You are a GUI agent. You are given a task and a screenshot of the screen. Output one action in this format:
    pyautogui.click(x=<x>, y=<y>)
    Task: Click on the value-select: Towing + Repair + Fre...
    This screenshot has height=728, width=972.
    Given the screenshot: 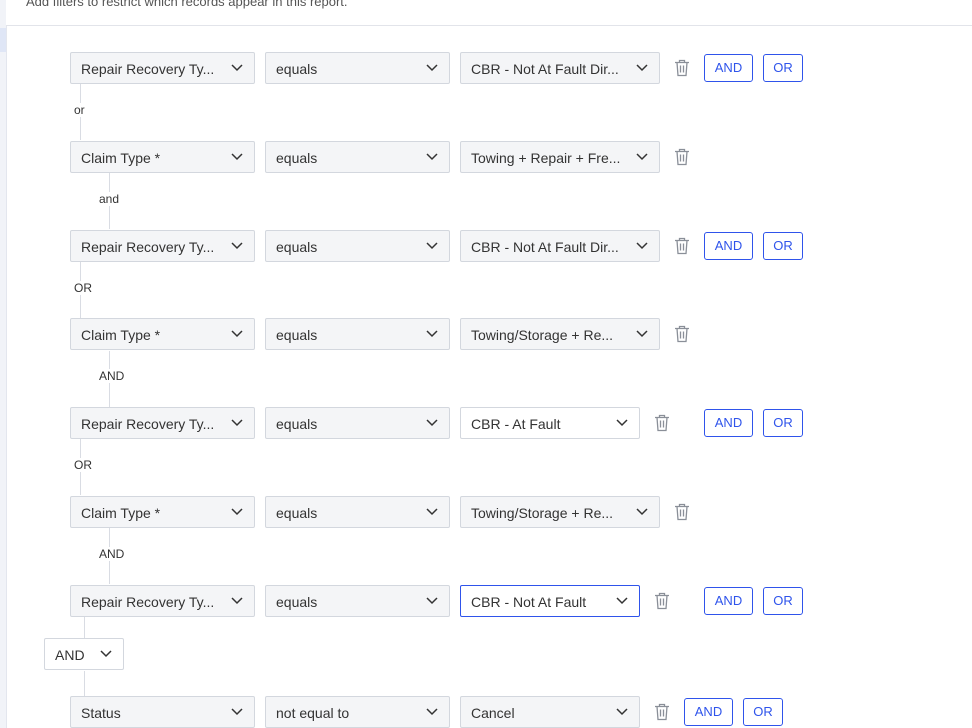 What is the action you would take?
    pyautogui.click(x=560, y=157)
    